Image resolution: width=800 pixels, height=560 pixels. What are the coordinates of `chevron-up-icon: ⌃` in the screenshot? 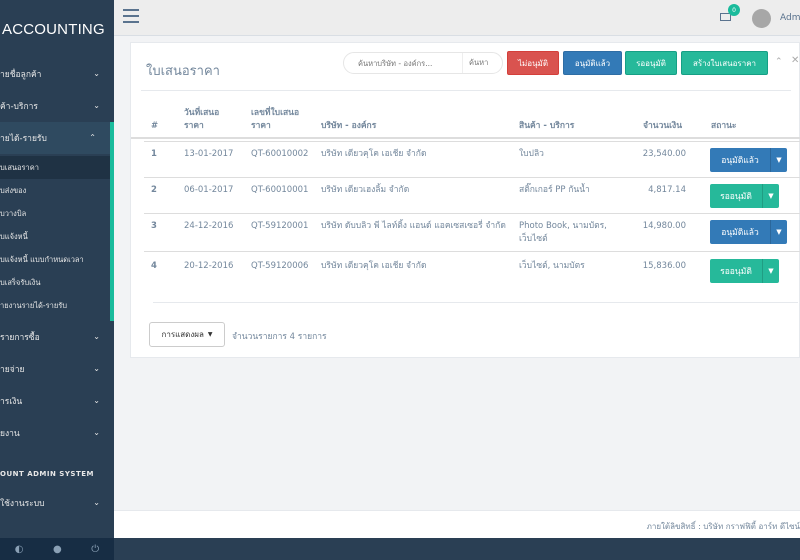 It's located at (92, 137).